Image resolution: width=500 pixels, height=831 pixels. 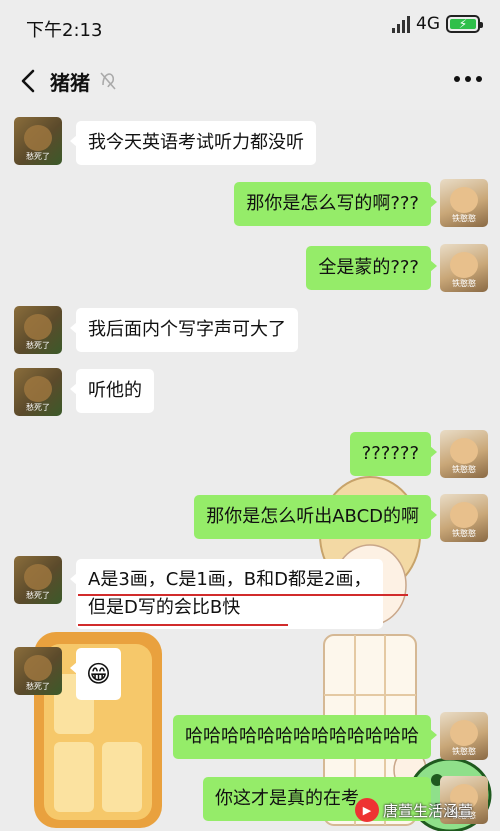 What do you see at coordinates (64, 30) in the screenshot?
I see `status-time: 下午2:13` at bounding box center [64, 30].